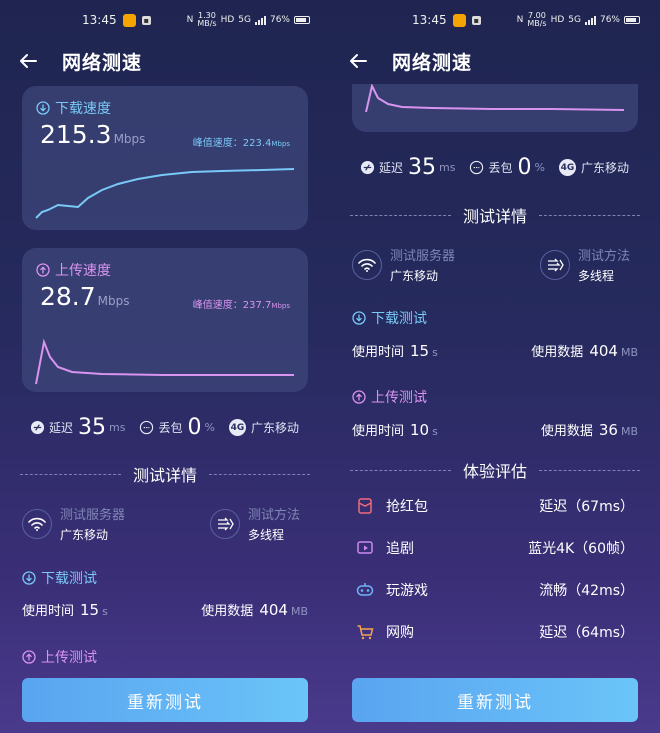 The image size is (660, 733). What do you see at coordinates (165, 20) in the screenshot?
I see `status-bar: 13:45 ▪ N 1.30 MB/s HD 5G 76%` at bounding box center [165, 20].